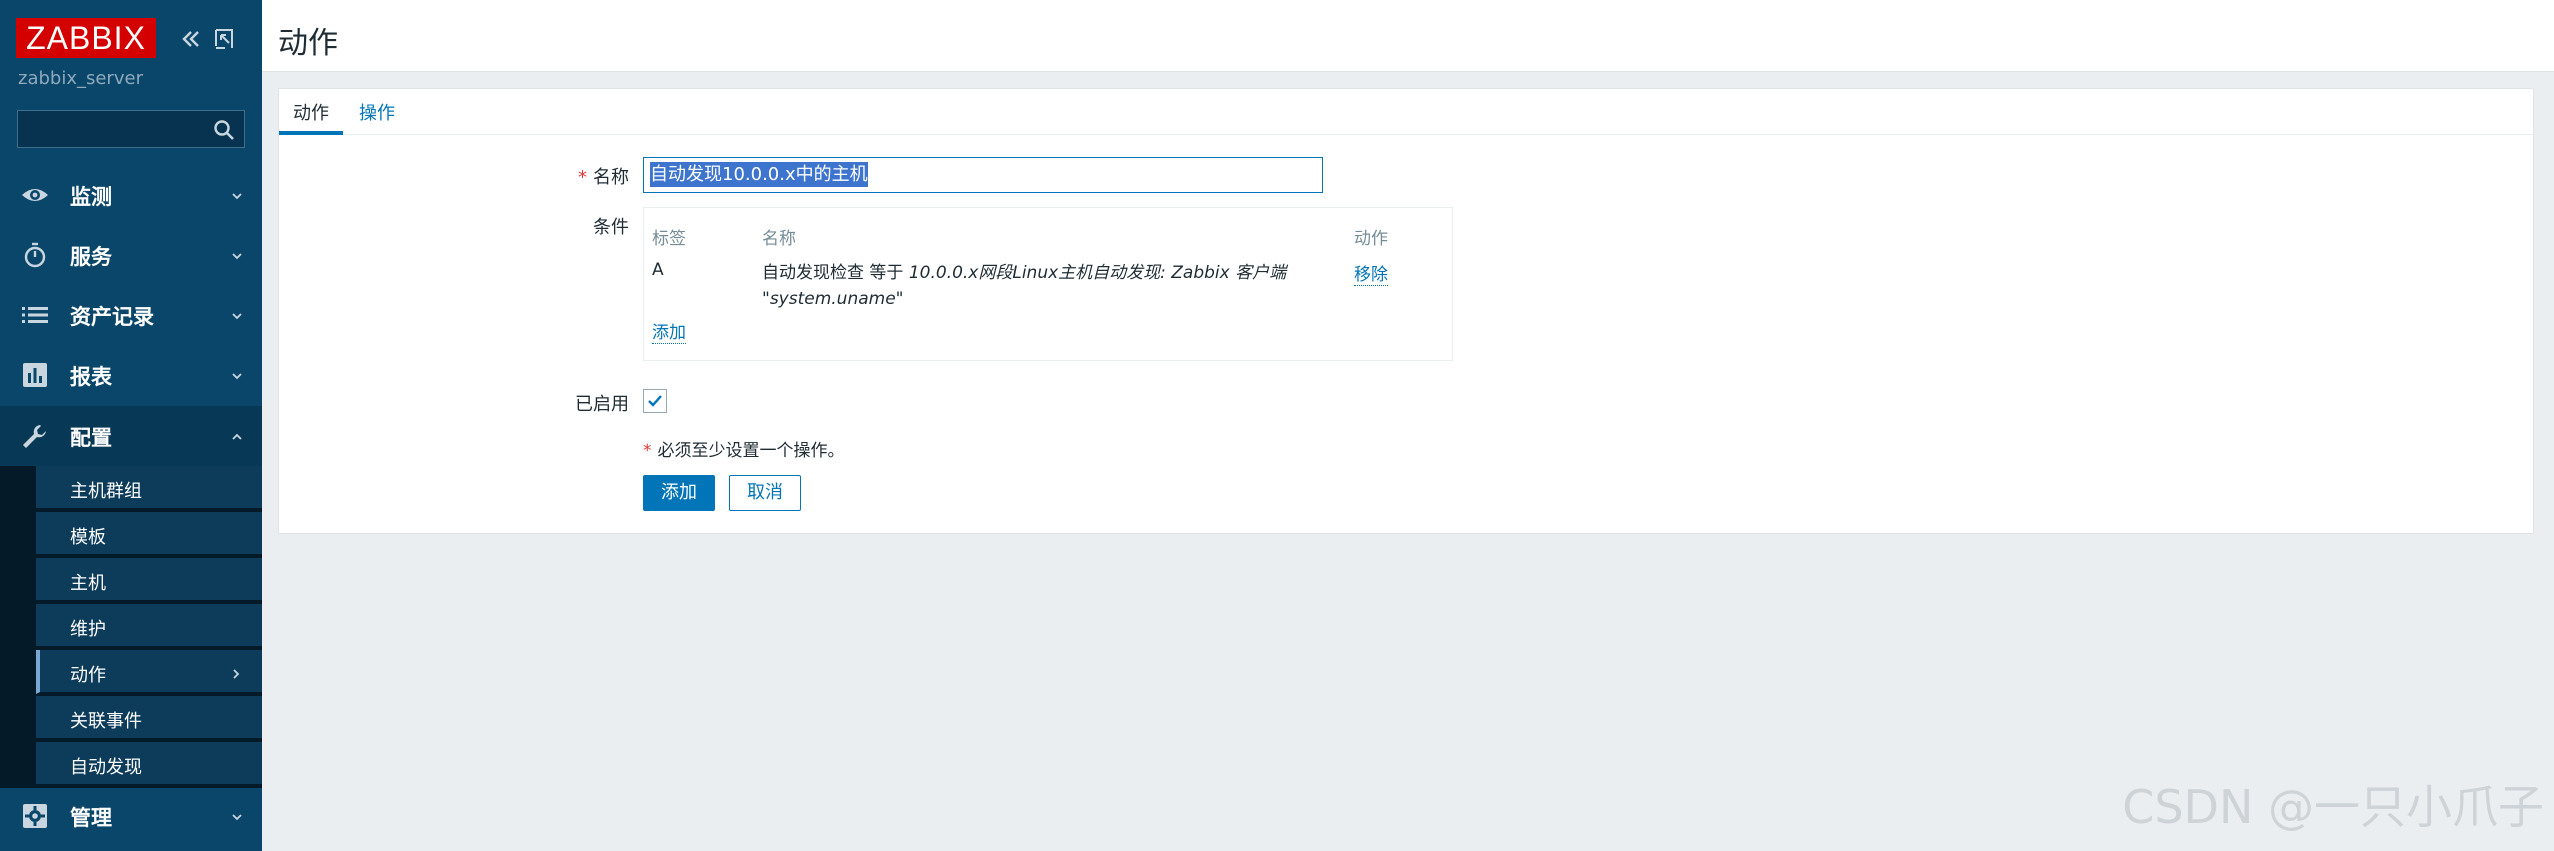 Image resolution: width=2554 pixels, height=851 pixels. I want to click on submenu-item-event-correlation: 关联事件, so click(149, 718).